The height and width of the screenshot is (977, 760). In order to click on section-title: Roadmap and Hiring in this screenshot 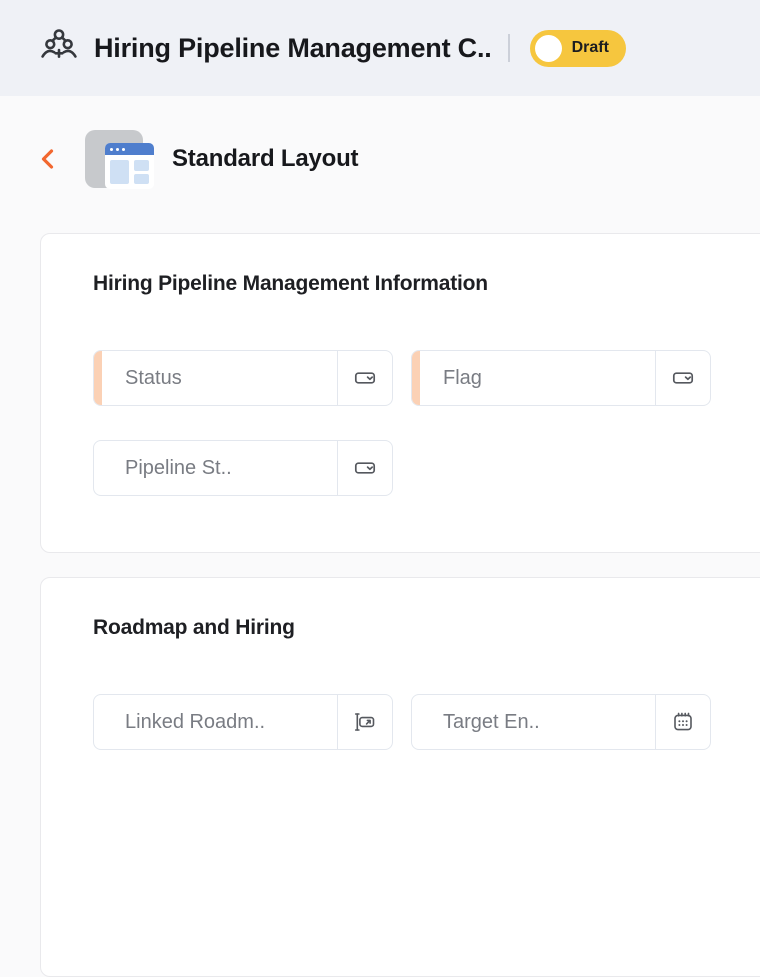, I will do `click(194, 627)`.